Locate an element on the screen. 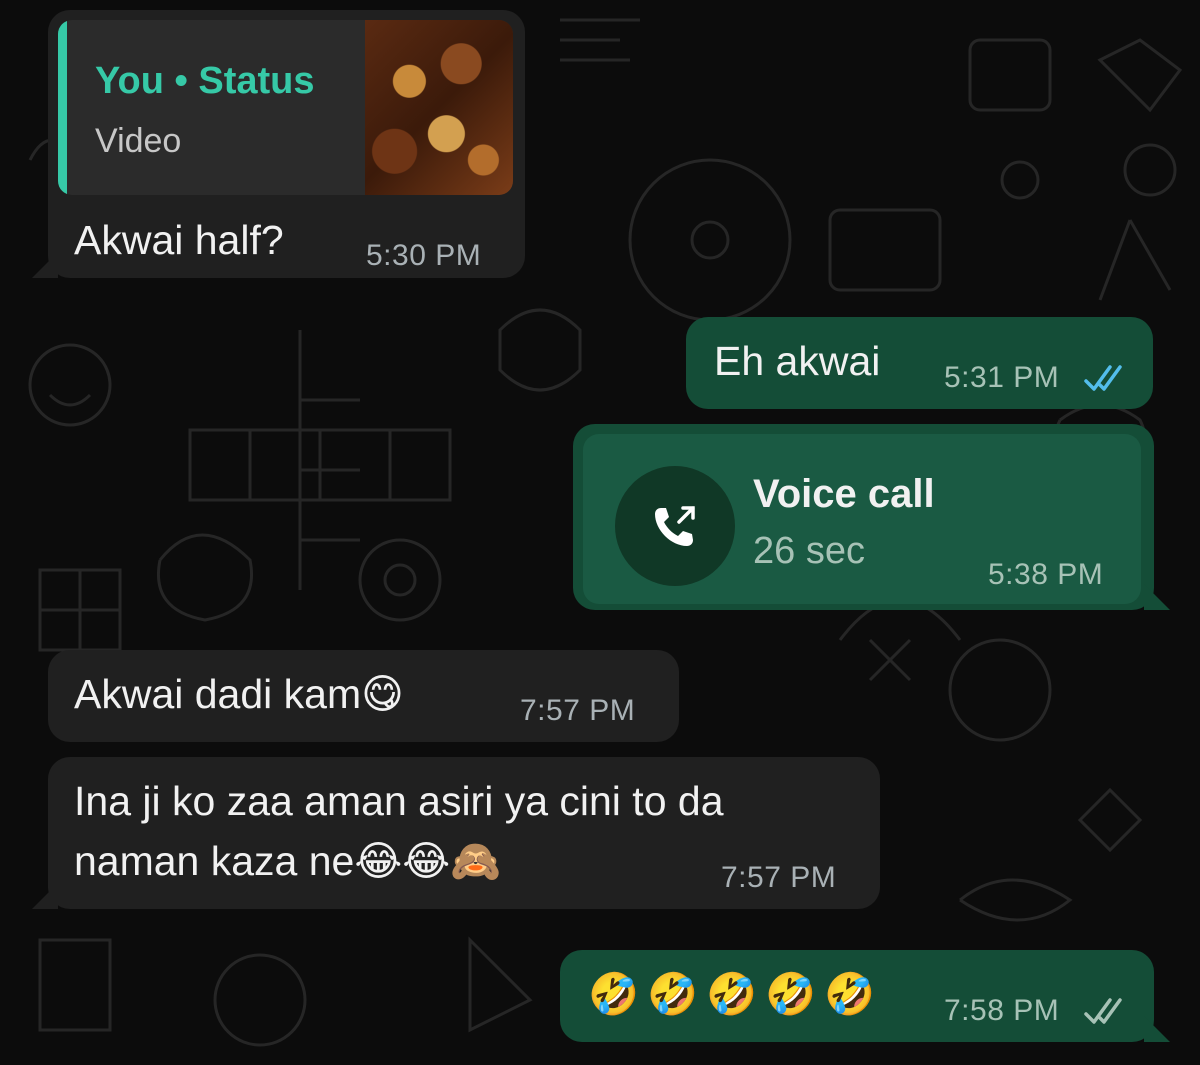 This screenshot has width=1200, height=1065. message-bubble-incoming: Akwai dadi kam😋 7:57 PM is located at coordinates (363, 696).